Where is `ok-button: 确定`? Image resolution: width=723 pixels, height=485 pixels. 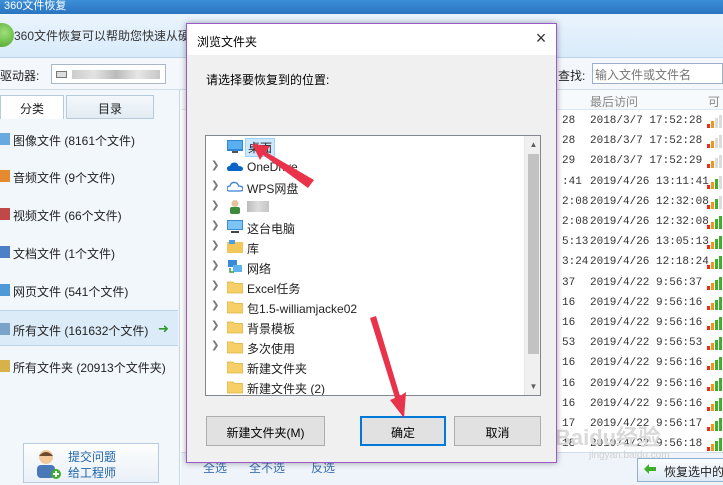
ok-button: 确定 is located at coordinates (403, 431).